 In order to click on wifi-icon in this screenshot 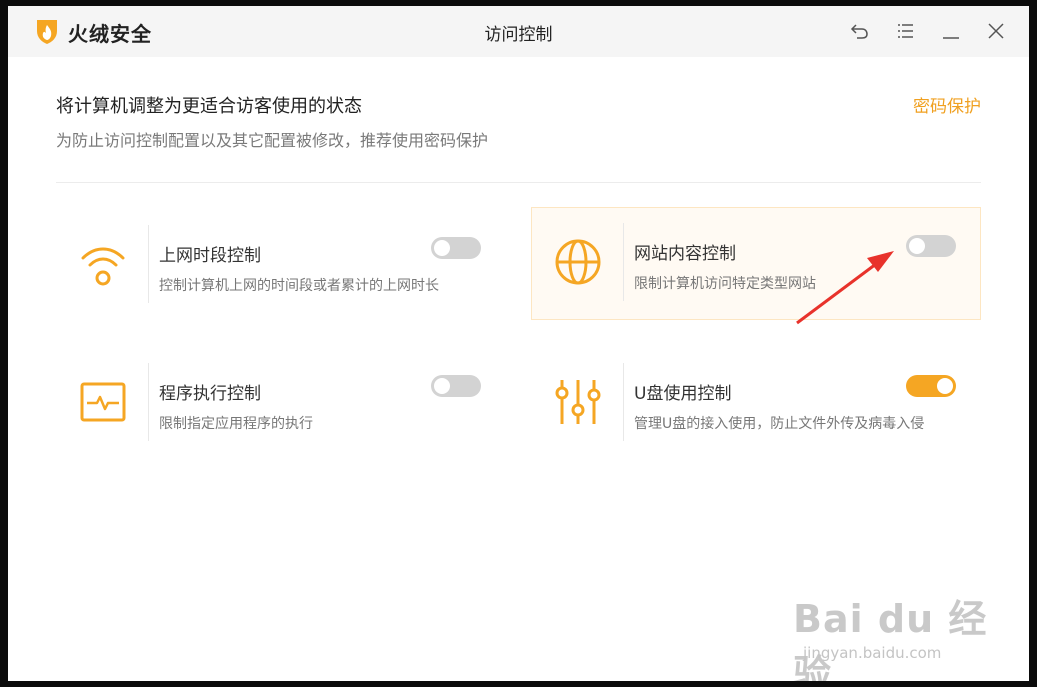, I will do `click(103, 266)`.